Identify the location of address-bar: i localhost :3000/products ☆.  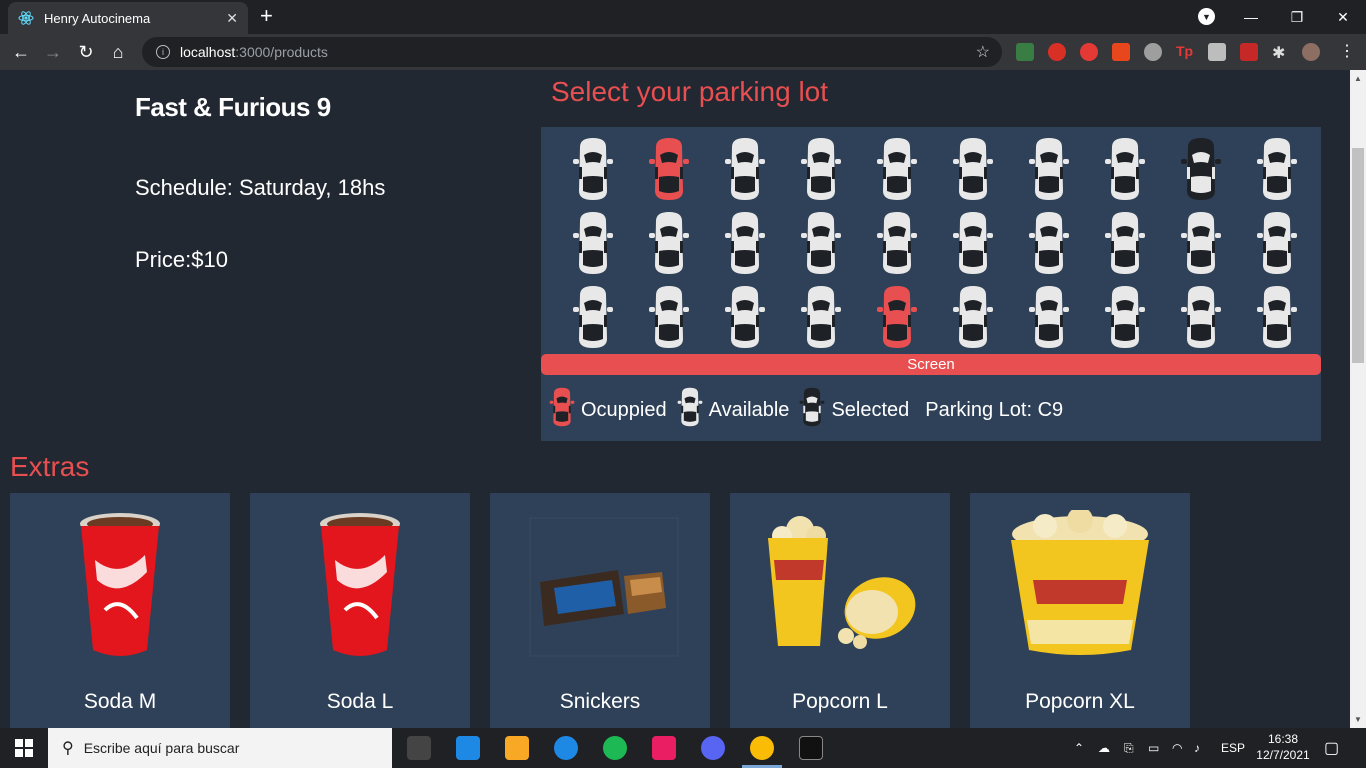
(572, 52).